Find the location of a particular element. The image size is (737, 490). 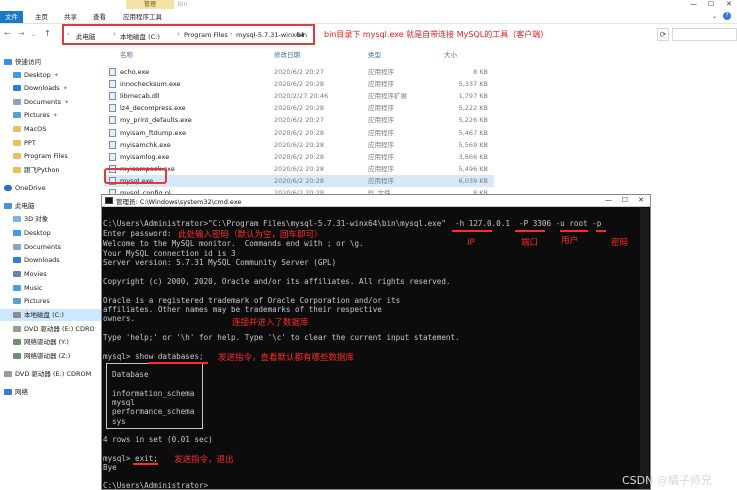

up-icon: ↑ is located at coordinates (47, 33).